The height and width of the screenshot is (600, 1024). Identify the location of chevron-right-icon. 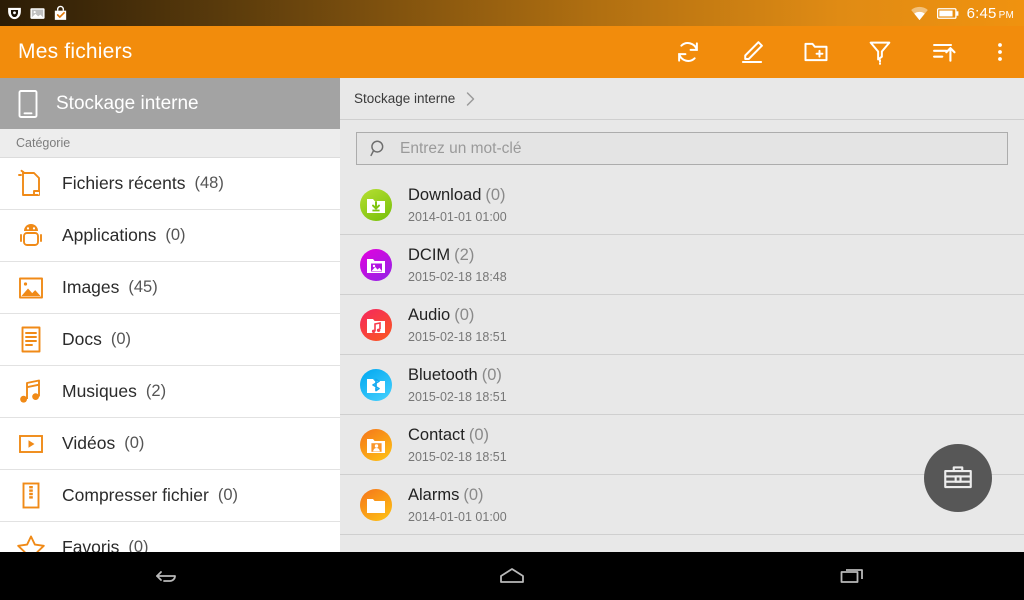
(470, 99).